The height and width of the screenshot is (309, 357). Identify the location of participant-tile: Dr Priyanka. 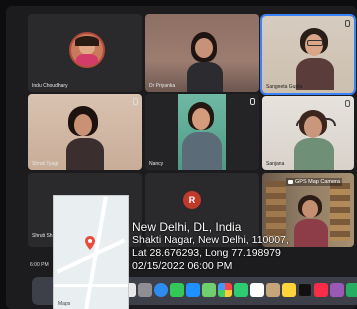
(202, 53).